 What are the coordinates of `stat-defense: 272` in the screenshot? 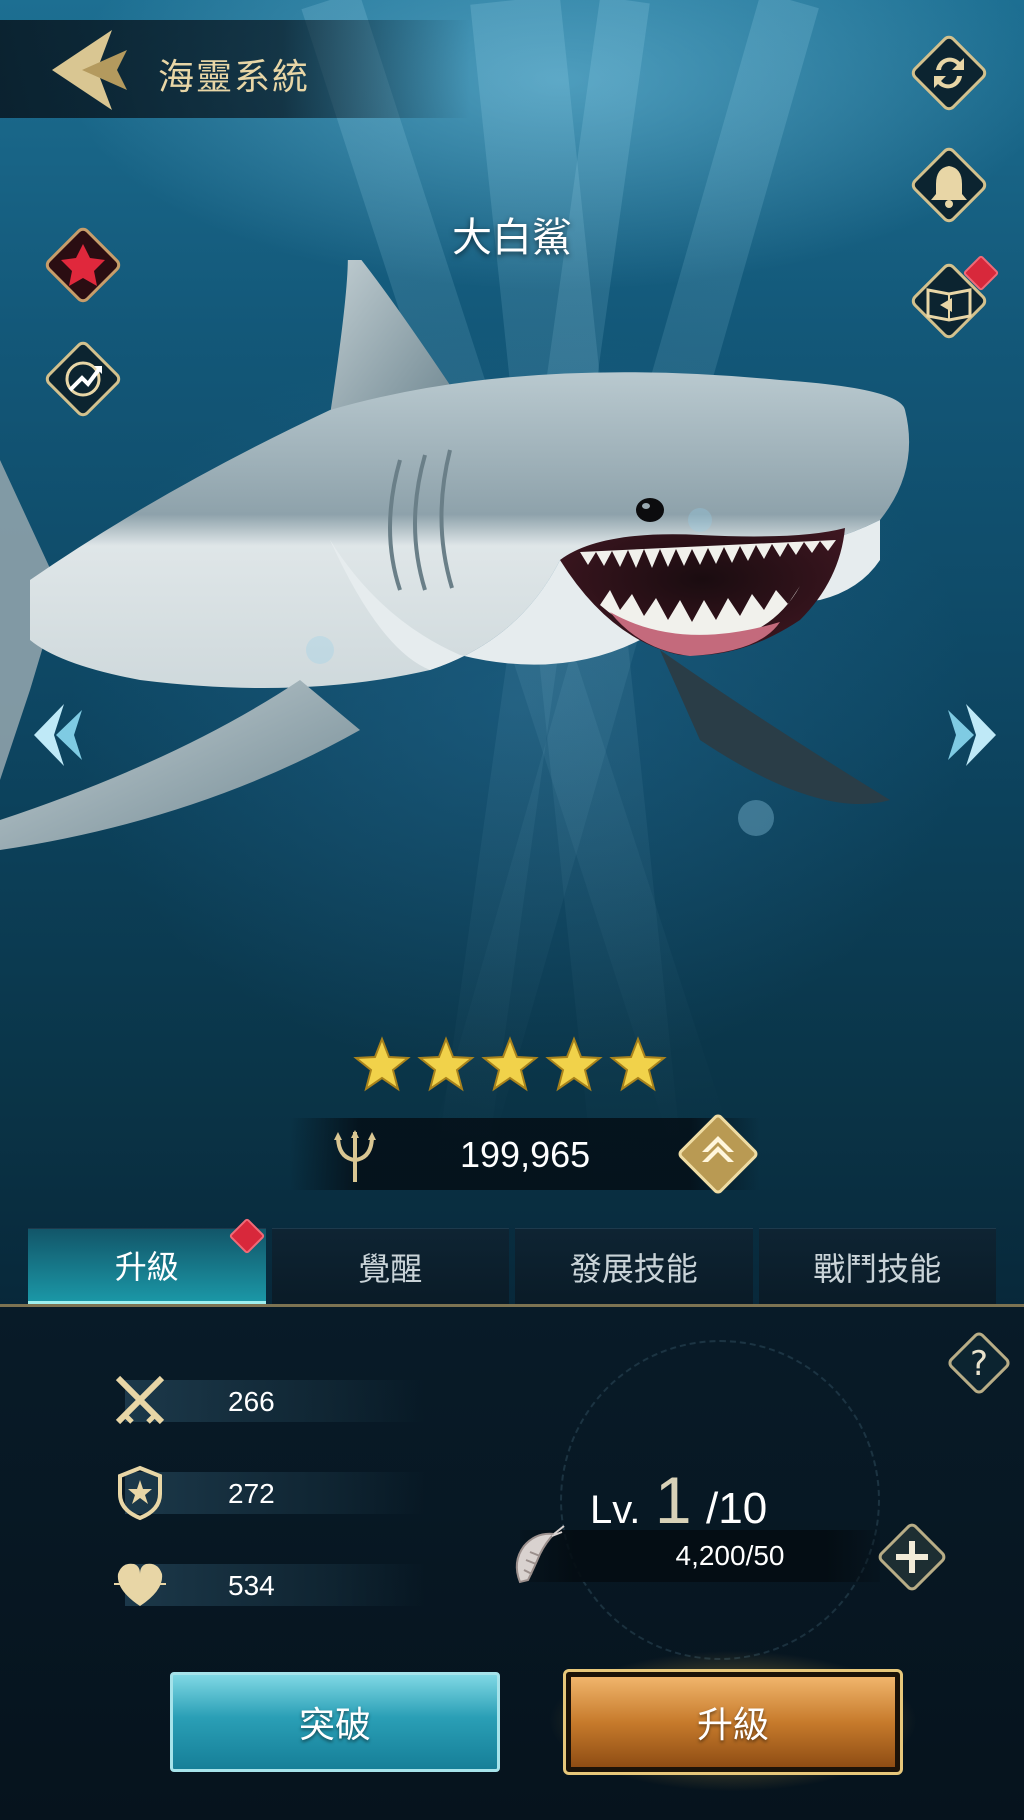 It's located at (247, 1493).